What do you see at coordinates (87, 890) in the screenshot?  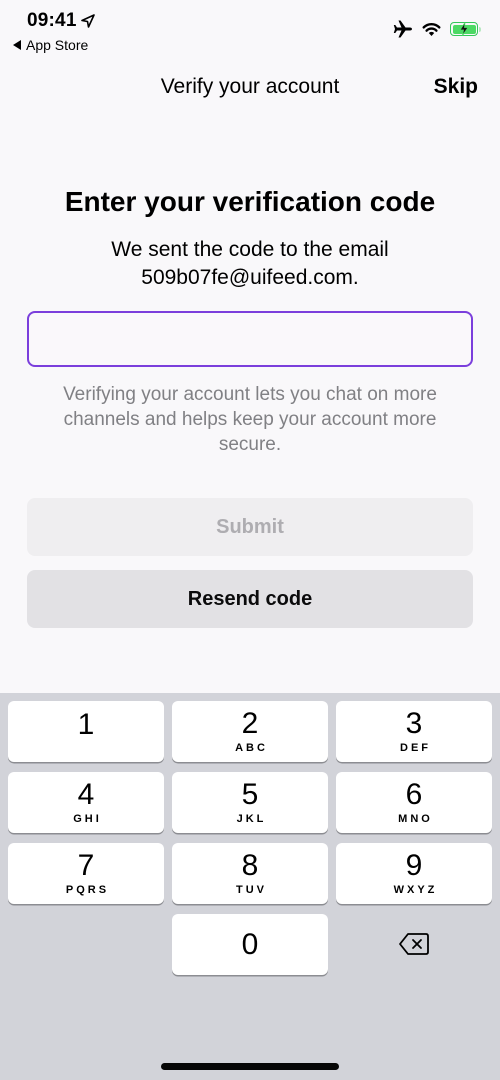 I see `key-letters: PQRS` at bounding box center [87, 890].